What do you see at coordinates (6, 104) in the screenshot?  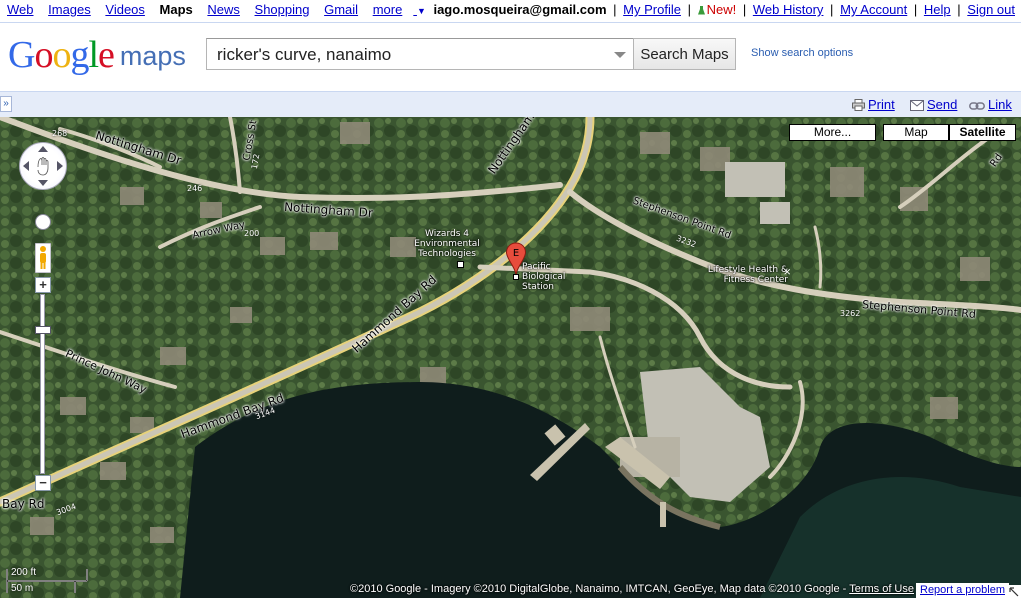 I see `collapse-panel-button: »` at bounding box center [6, 104].